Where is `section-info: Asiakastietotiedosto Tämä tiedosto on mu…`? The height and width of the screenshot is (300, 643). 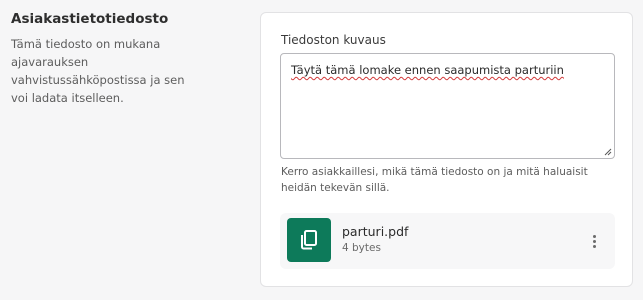 section-info: Asiakastietotiedosto Tämä tiedosto on mu… is located at coordinates (131, 58).